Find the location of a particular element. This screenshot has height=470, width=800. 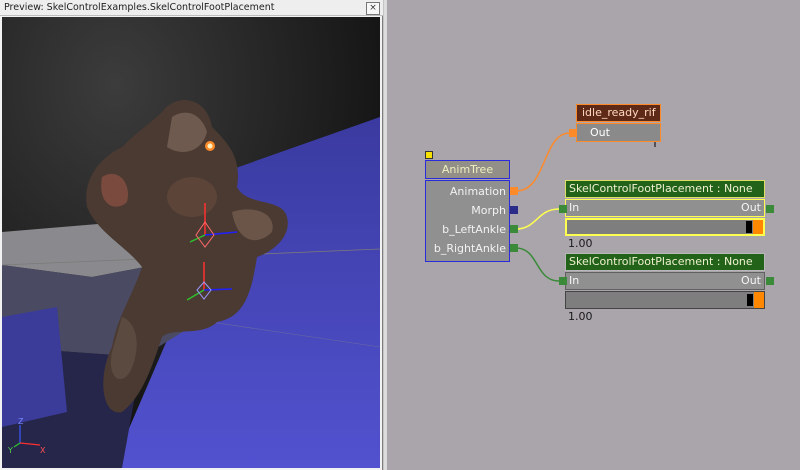

idle-node: Out is located at coordinates (618, 132).